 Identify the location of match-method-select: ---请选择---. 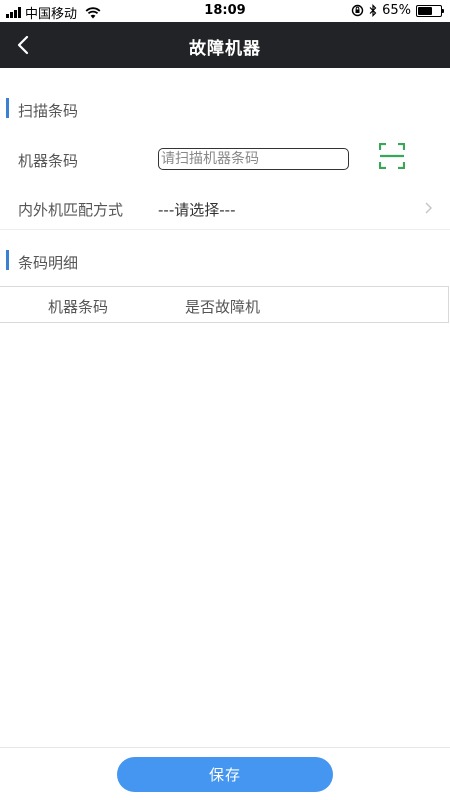
(196, 209).